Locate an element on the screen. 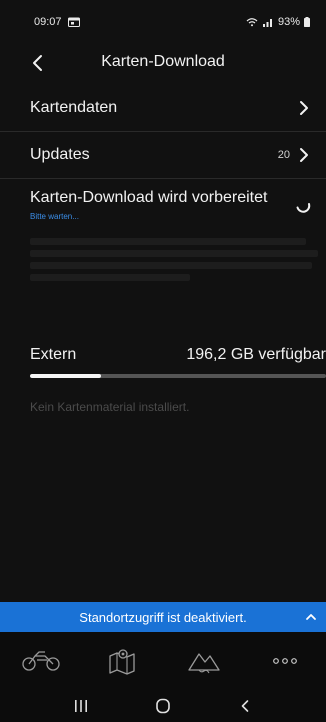 This screenshot has width=326, height=722. menu-item-updates-label: Updates is located at coordinates (60, 154).